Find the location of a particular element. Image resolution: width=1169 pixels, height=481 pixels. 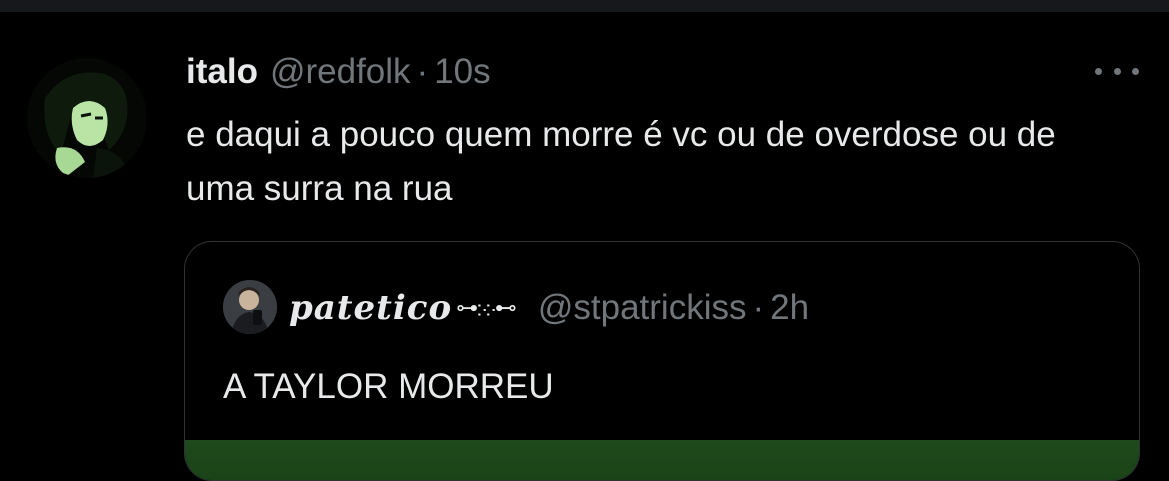

quoted-tweet-text: A TAYLOR MORREU is located at coordinates (388, 386).